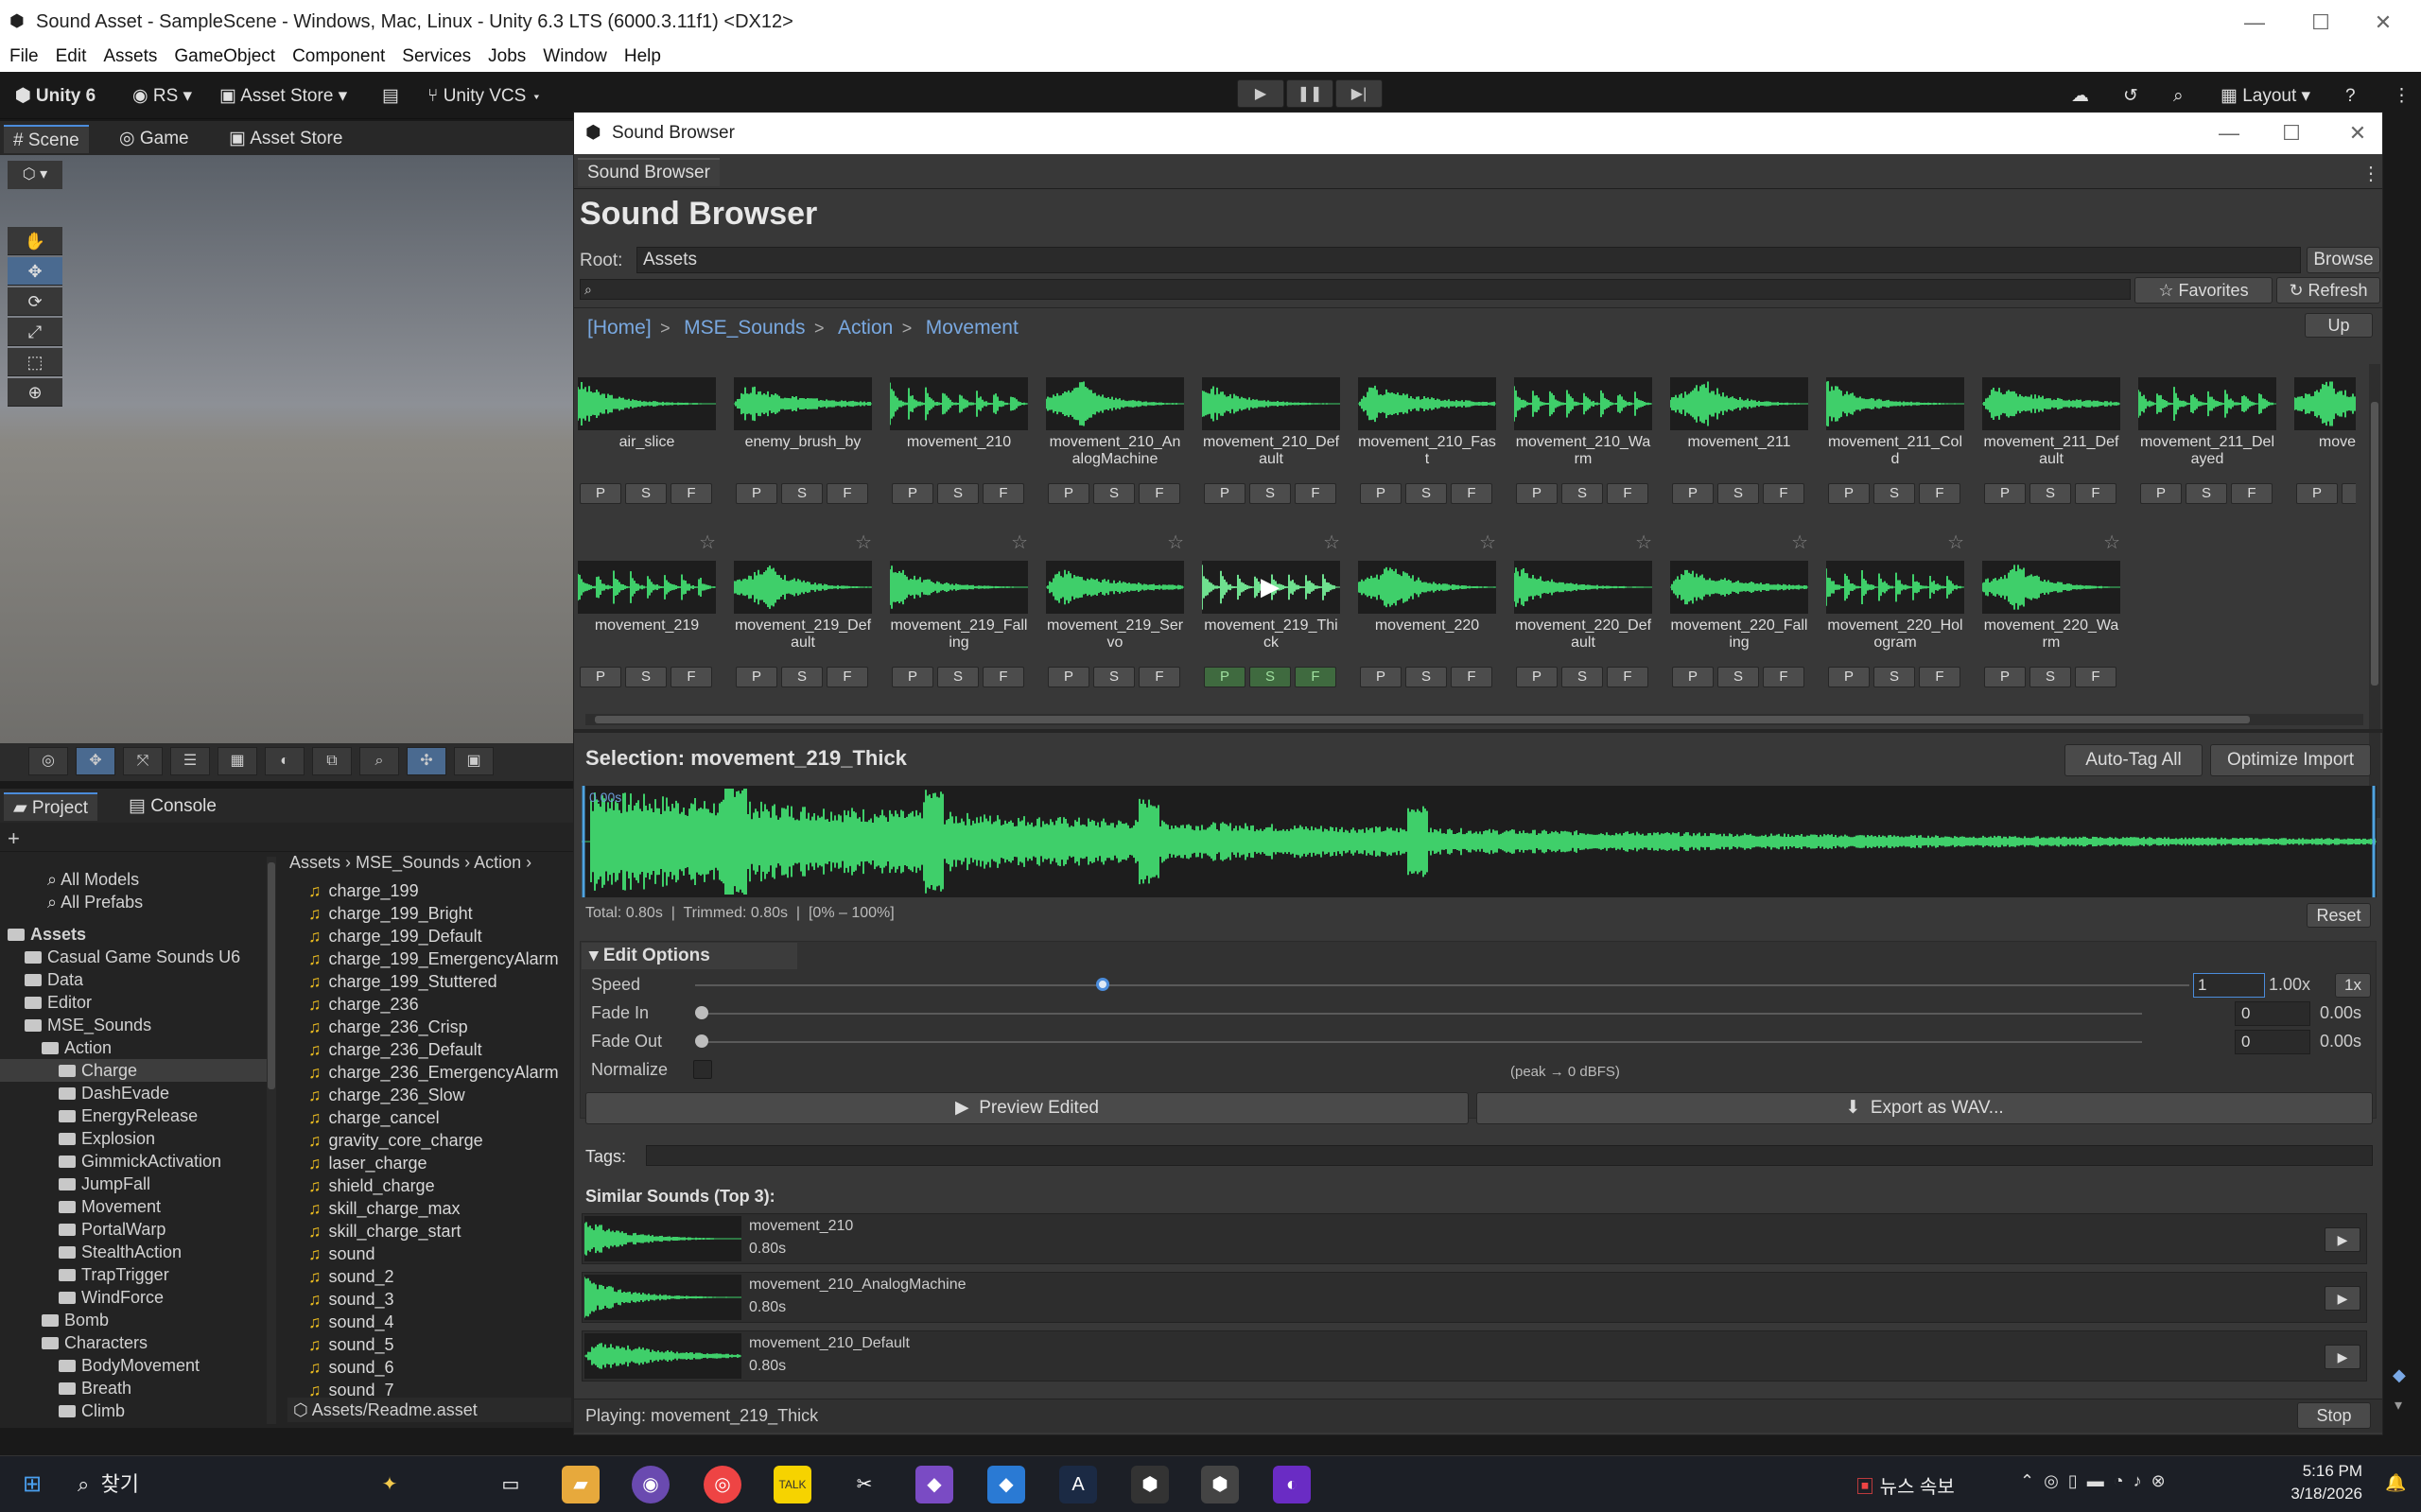 Image resolution: width=2421 pixels, height=1512 pixels. What do you see at coordinates (2339, 325) in the screenshot?
I see `up-button: Up` at bounding box center [2339, 325].